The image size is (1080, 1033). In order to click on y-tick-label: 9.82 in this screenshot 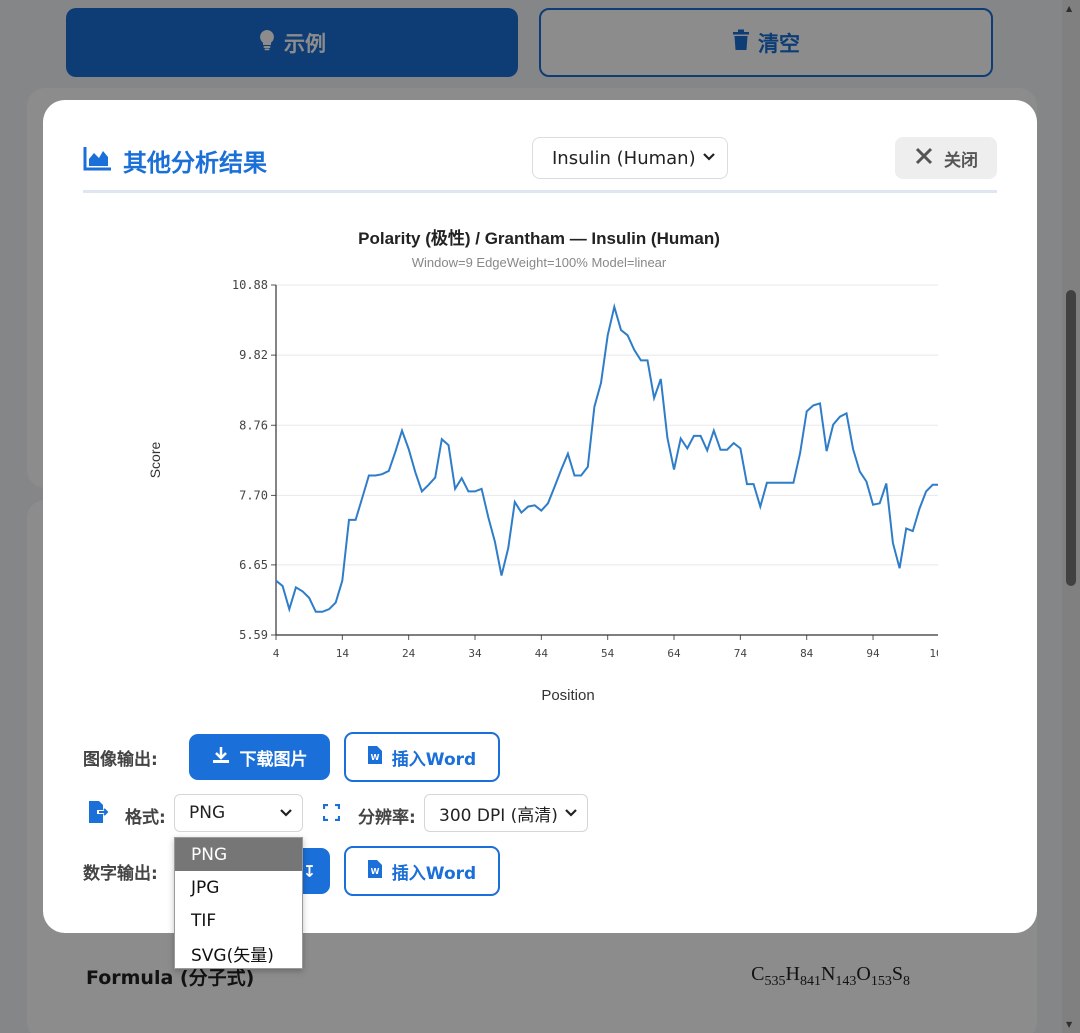, I will do `click(253, 355)`.